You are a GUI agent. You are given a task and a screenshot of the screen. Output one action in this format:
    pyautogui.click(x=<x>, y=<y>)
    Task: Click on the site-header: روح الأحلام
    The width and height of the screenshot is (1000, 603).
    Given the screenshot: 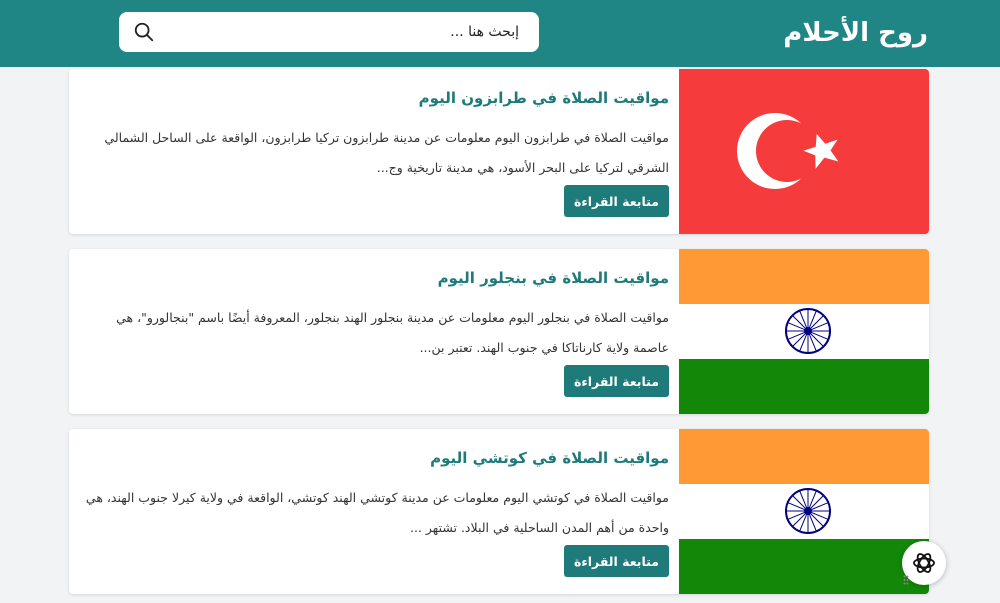 What is the action you would take?
    pyautogui.click(x=500, y=33)
    